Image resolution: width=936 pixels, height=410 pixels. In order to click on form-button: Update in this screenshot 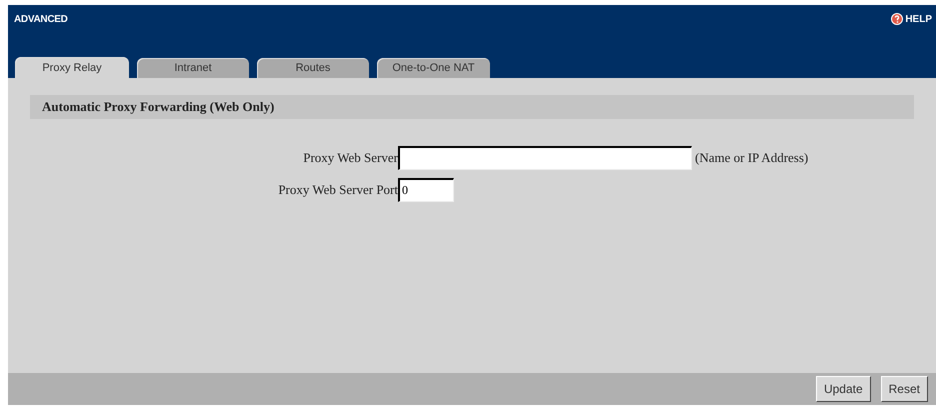, I will do `click(843, 389)`.